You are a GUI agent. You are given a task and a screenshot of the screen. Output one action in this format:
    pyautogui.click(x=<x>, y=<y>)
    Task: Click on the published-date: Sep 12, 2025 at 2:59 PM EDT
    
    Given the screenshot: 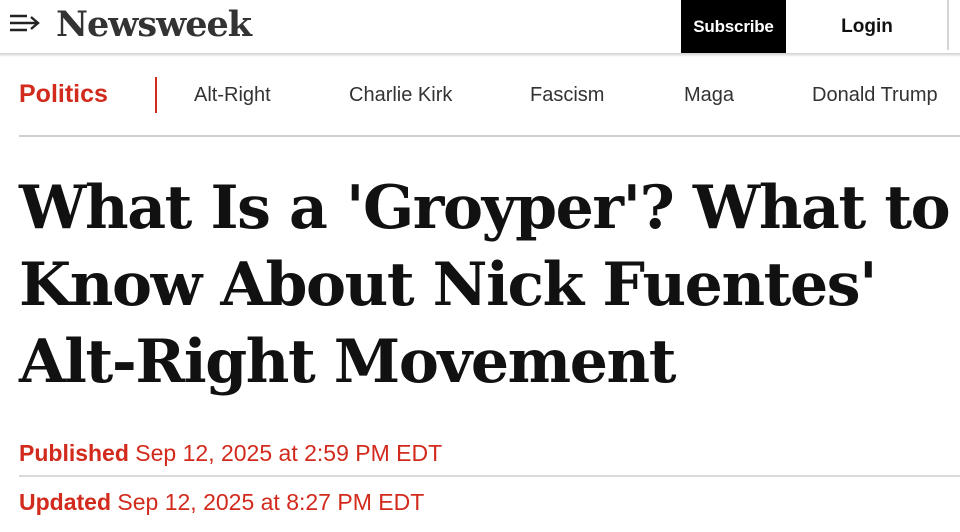 What is the action you would take?
    pyautogui.click(x=289, y=453)
    